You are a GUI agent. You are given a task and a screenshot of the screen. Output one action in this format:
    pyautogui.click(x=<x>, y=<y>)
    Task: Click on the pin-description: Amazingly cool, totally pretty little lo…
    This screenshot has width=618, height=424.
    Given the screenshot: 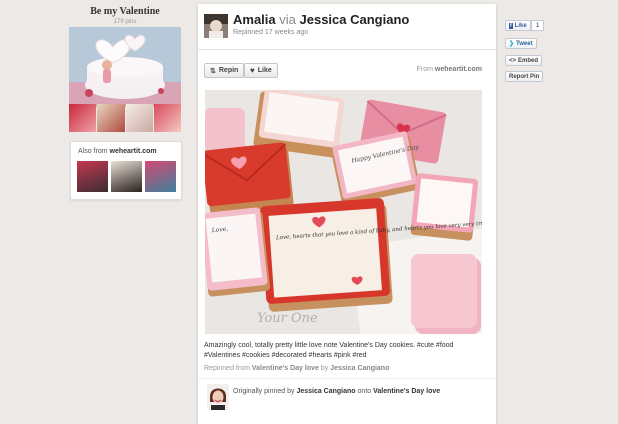 What is the action you would take?
    pyautogui.click(x=329, y=350)
    